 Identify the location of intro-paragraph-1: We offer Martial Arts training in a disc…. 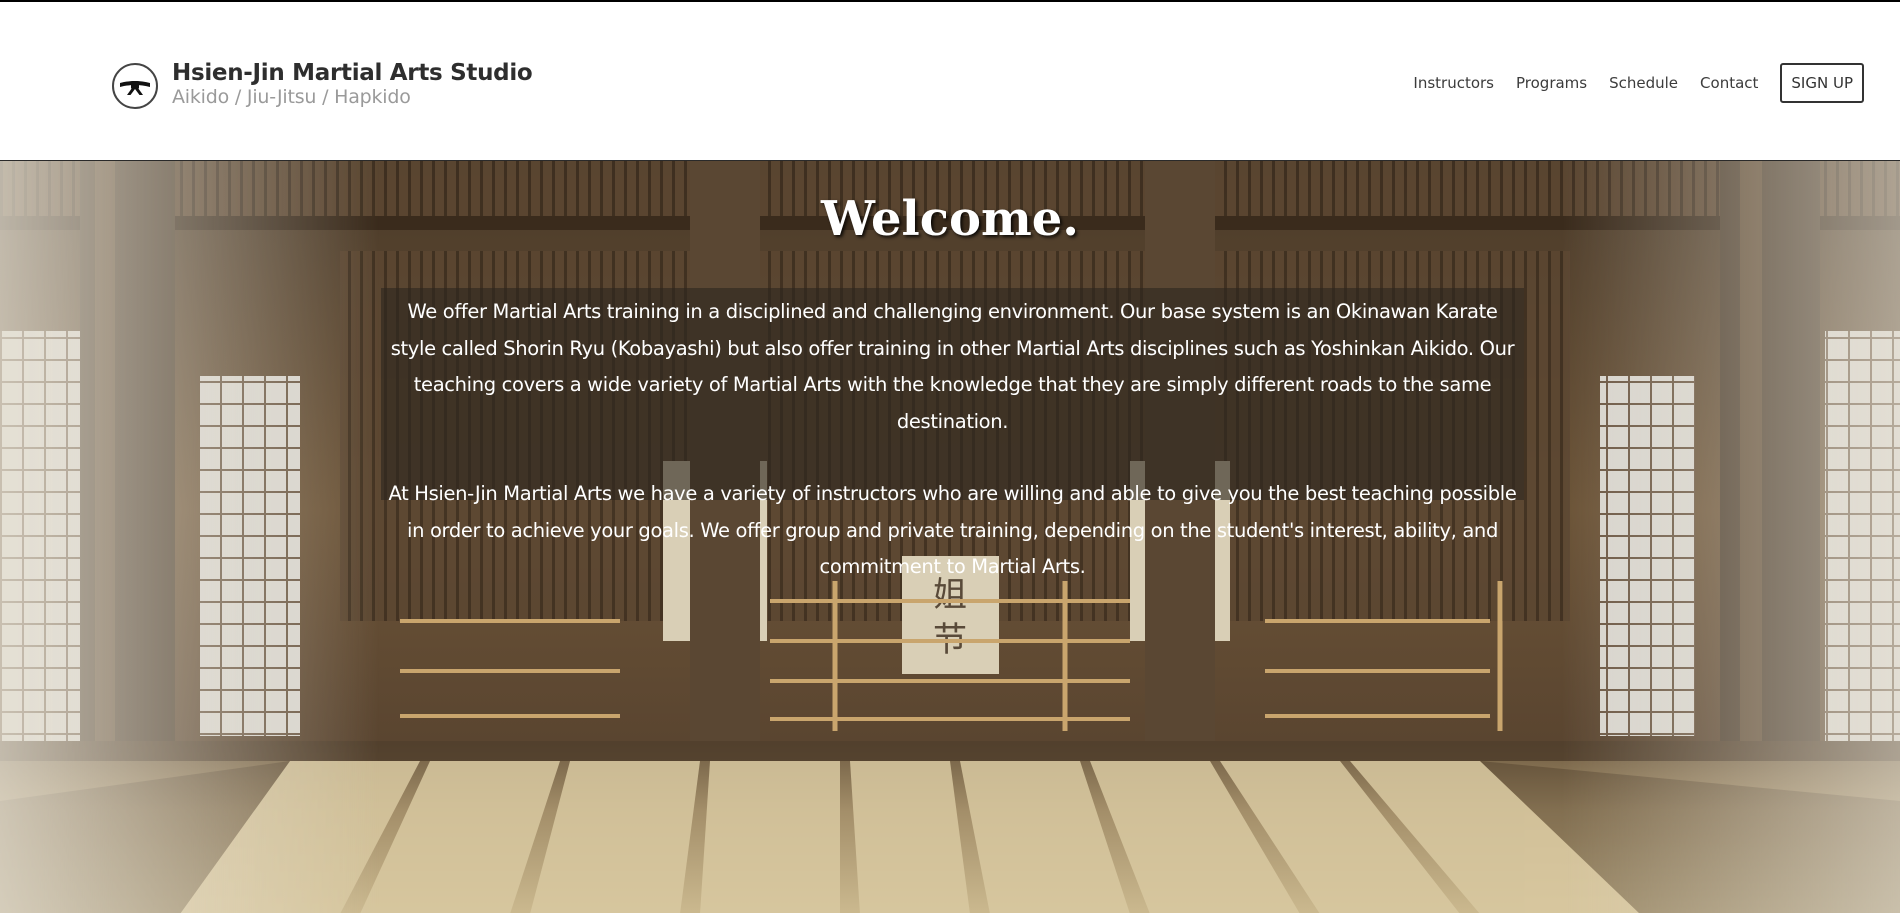
(952, 366).